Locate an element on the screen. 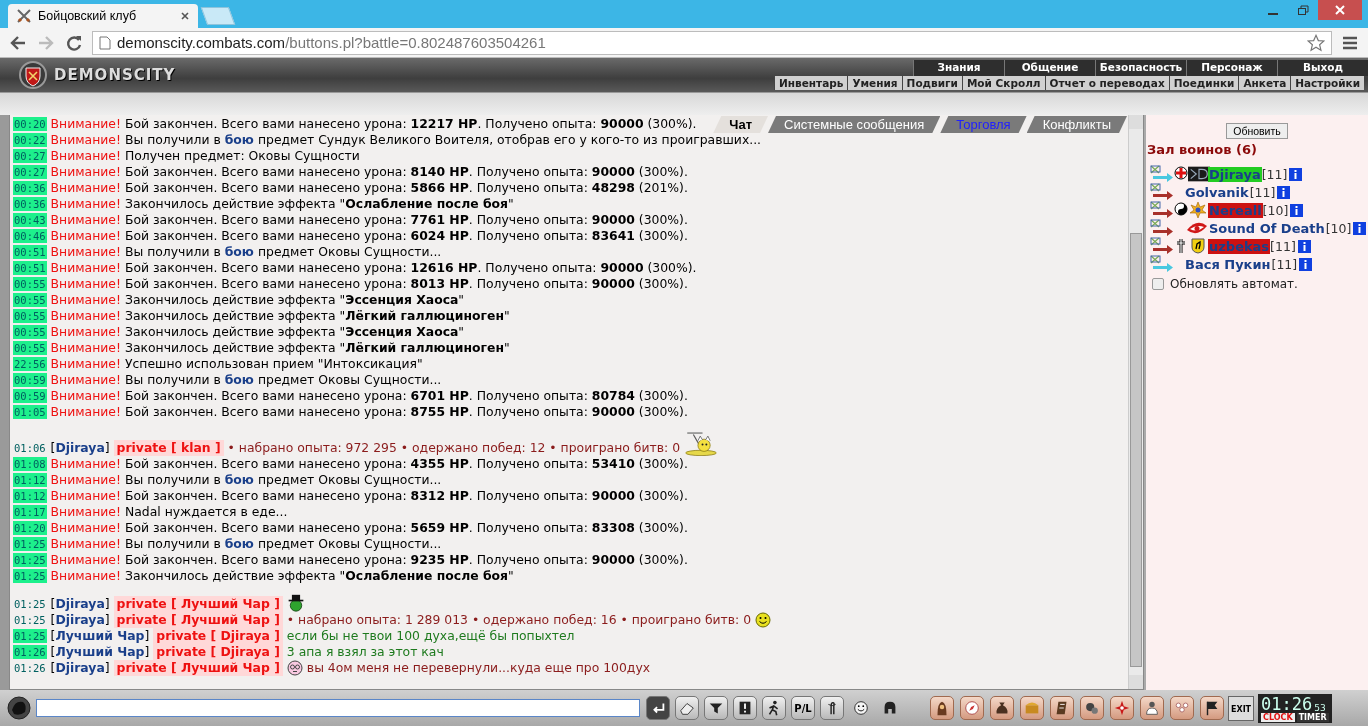 The image size is (1368, 726). person-button is located at coordinates (1152, 708).